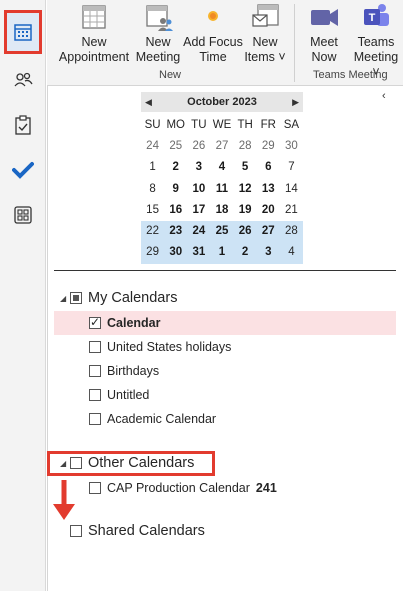  Describe the element at coordinates (152, 210) in the screenshot. I see `day-cell: 15` at that location.